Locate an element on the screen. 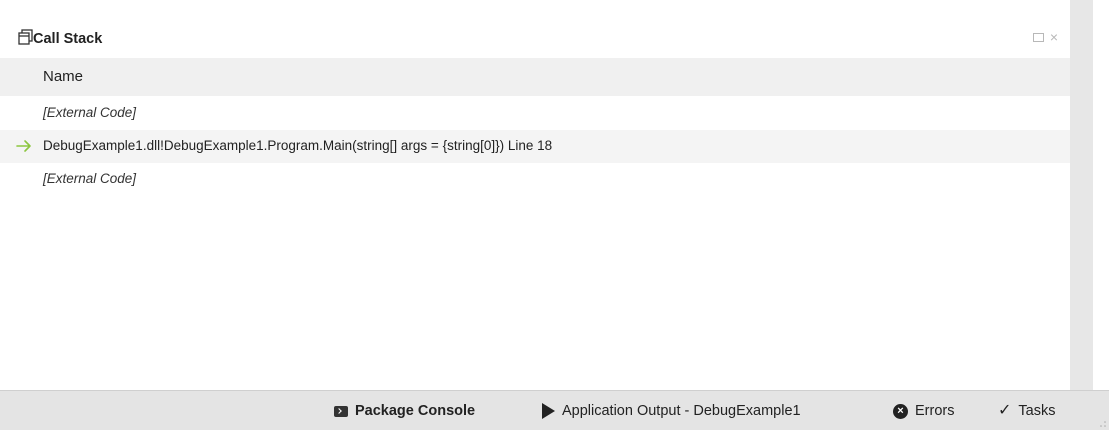  pad-title-bar: Call Stack × is located at coordinates (535, 39).